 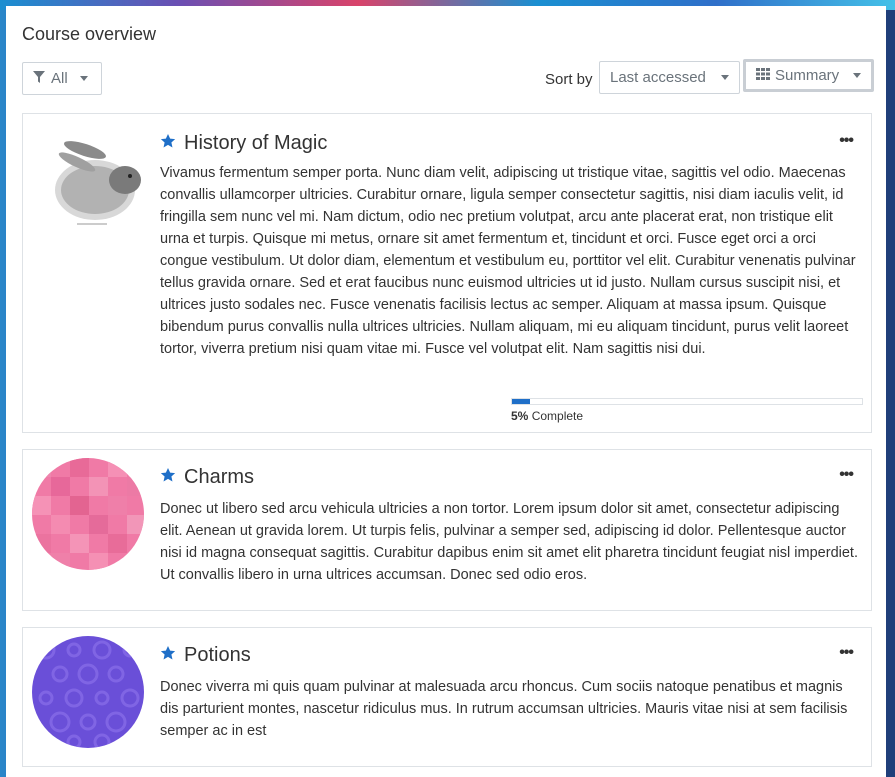 I want to click on progress-suffix: Complete, so click(x=557, y=416).